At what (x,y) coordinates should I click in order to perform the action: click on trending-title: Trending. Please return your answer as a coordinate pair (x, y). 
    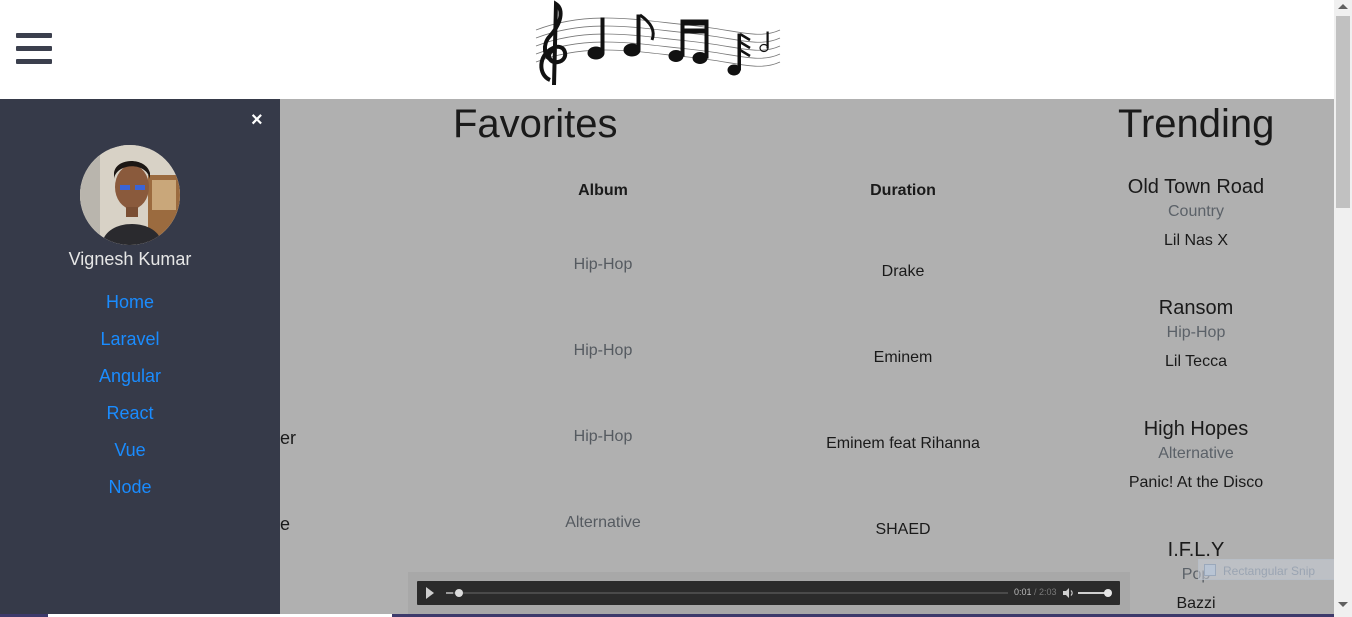
    Looking at the image, I should click on (1196, 124).